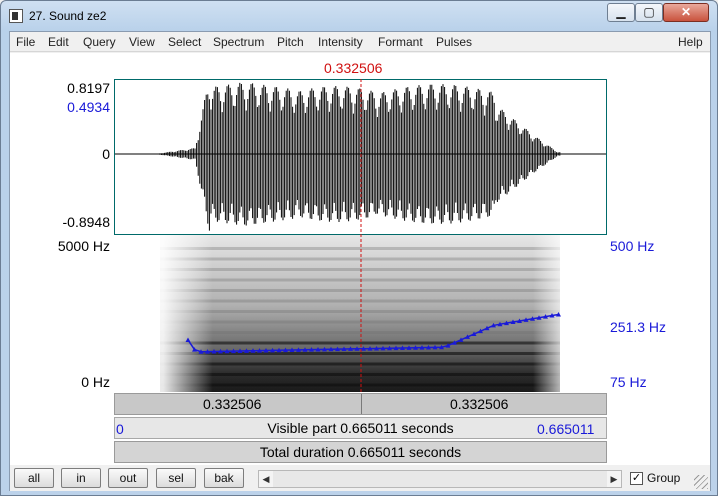 This screenshot has height=496, width=718. Describe the element at coordinates (224, 478) in the screenshot. I see `zoom-back-button: bak` at that location.